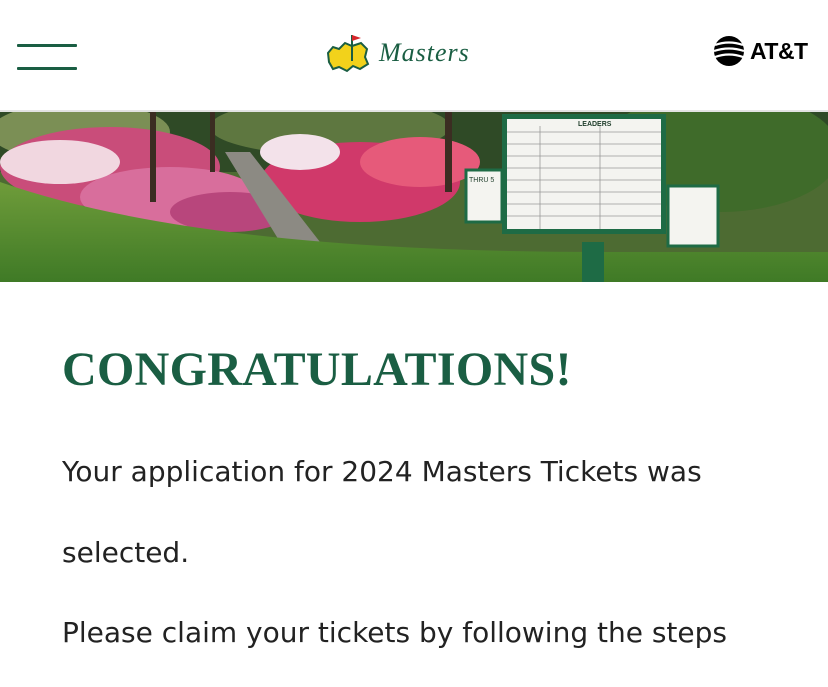 This screenshot has height=687, width=828. Describe the element at coordinates (595, 124) in the screenshot. I see `leaderboard-title: LEADERS` at that location.